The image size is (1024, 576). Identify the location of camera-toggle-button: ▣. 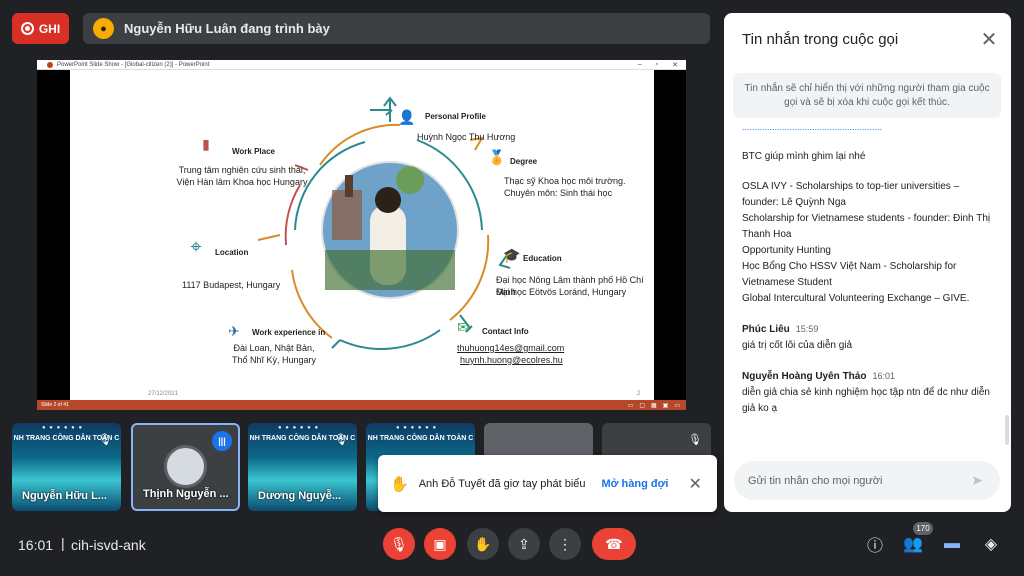
(440, 544).